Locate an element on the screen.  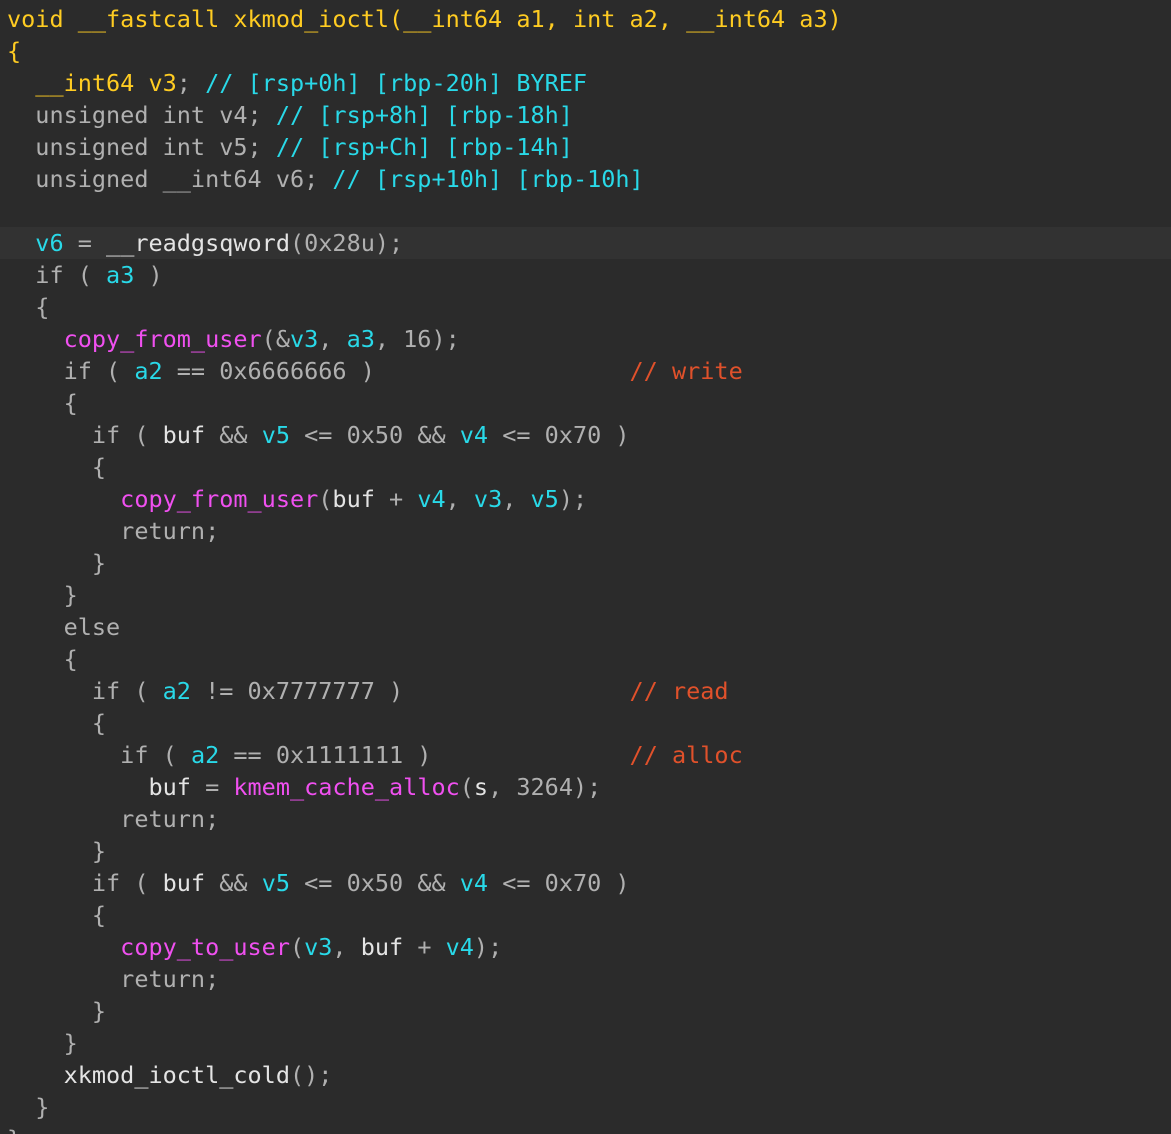
code-token: int a2 is located at coordinates (615, 19).